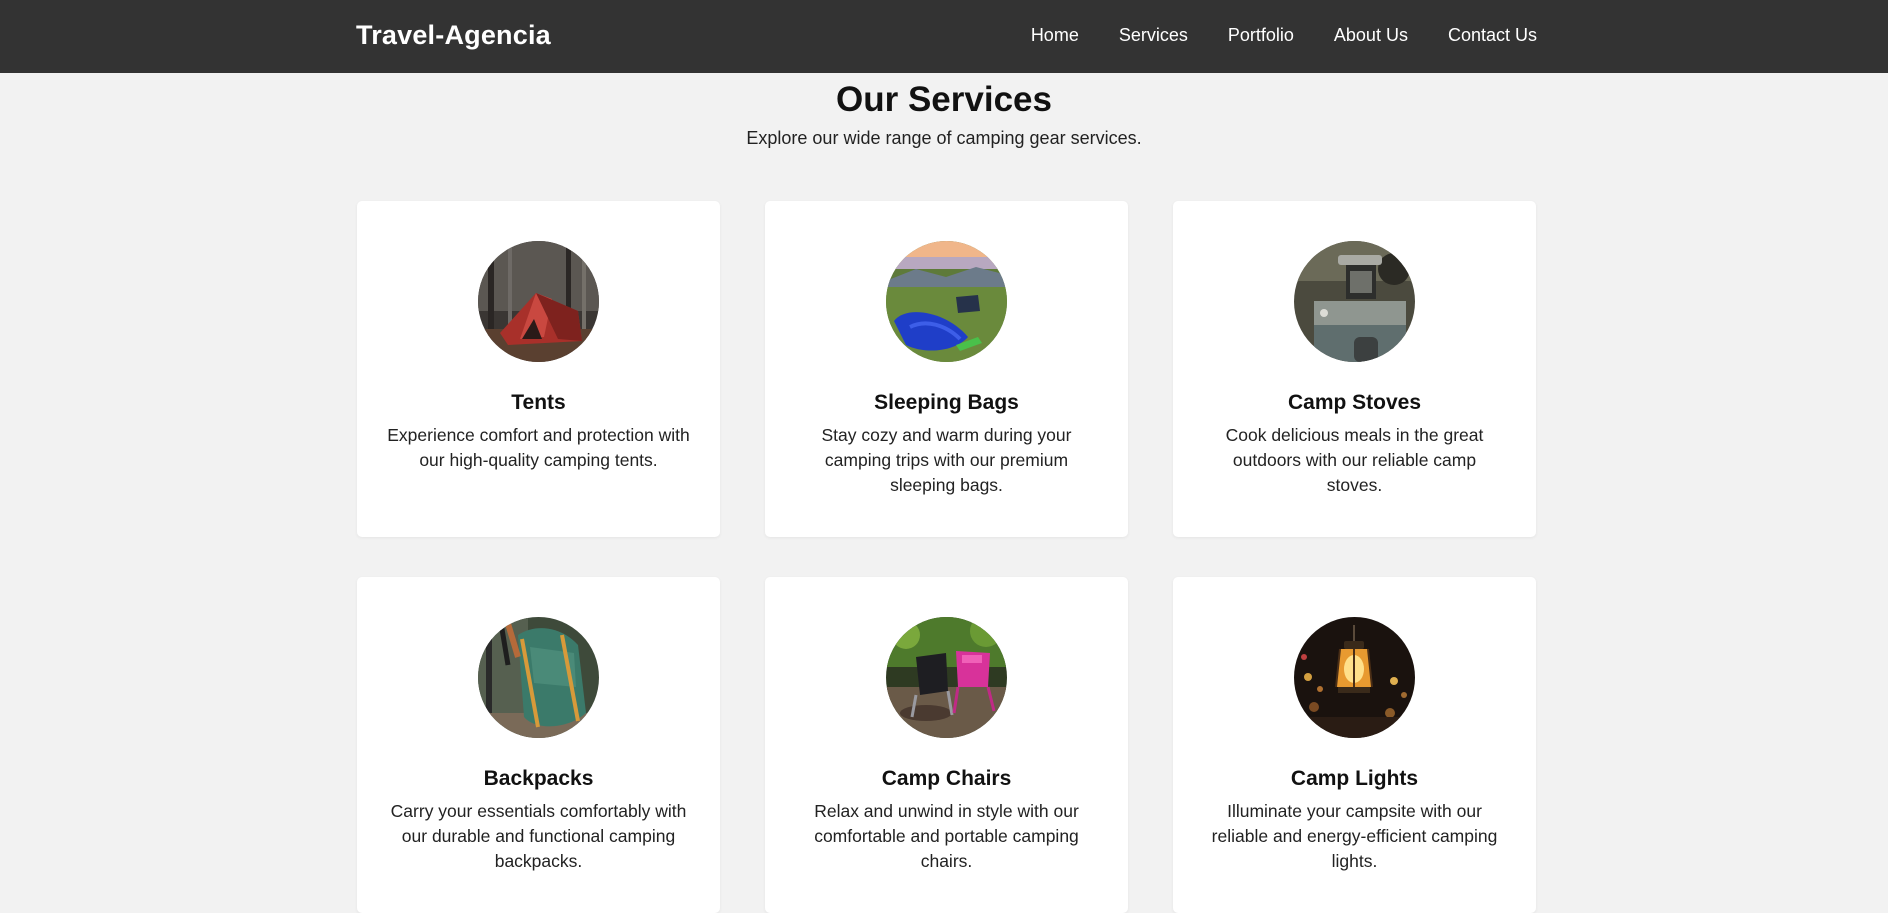 The image size is (1888, 913). I want to click on camp-stove-photo, so click(1354, 301).